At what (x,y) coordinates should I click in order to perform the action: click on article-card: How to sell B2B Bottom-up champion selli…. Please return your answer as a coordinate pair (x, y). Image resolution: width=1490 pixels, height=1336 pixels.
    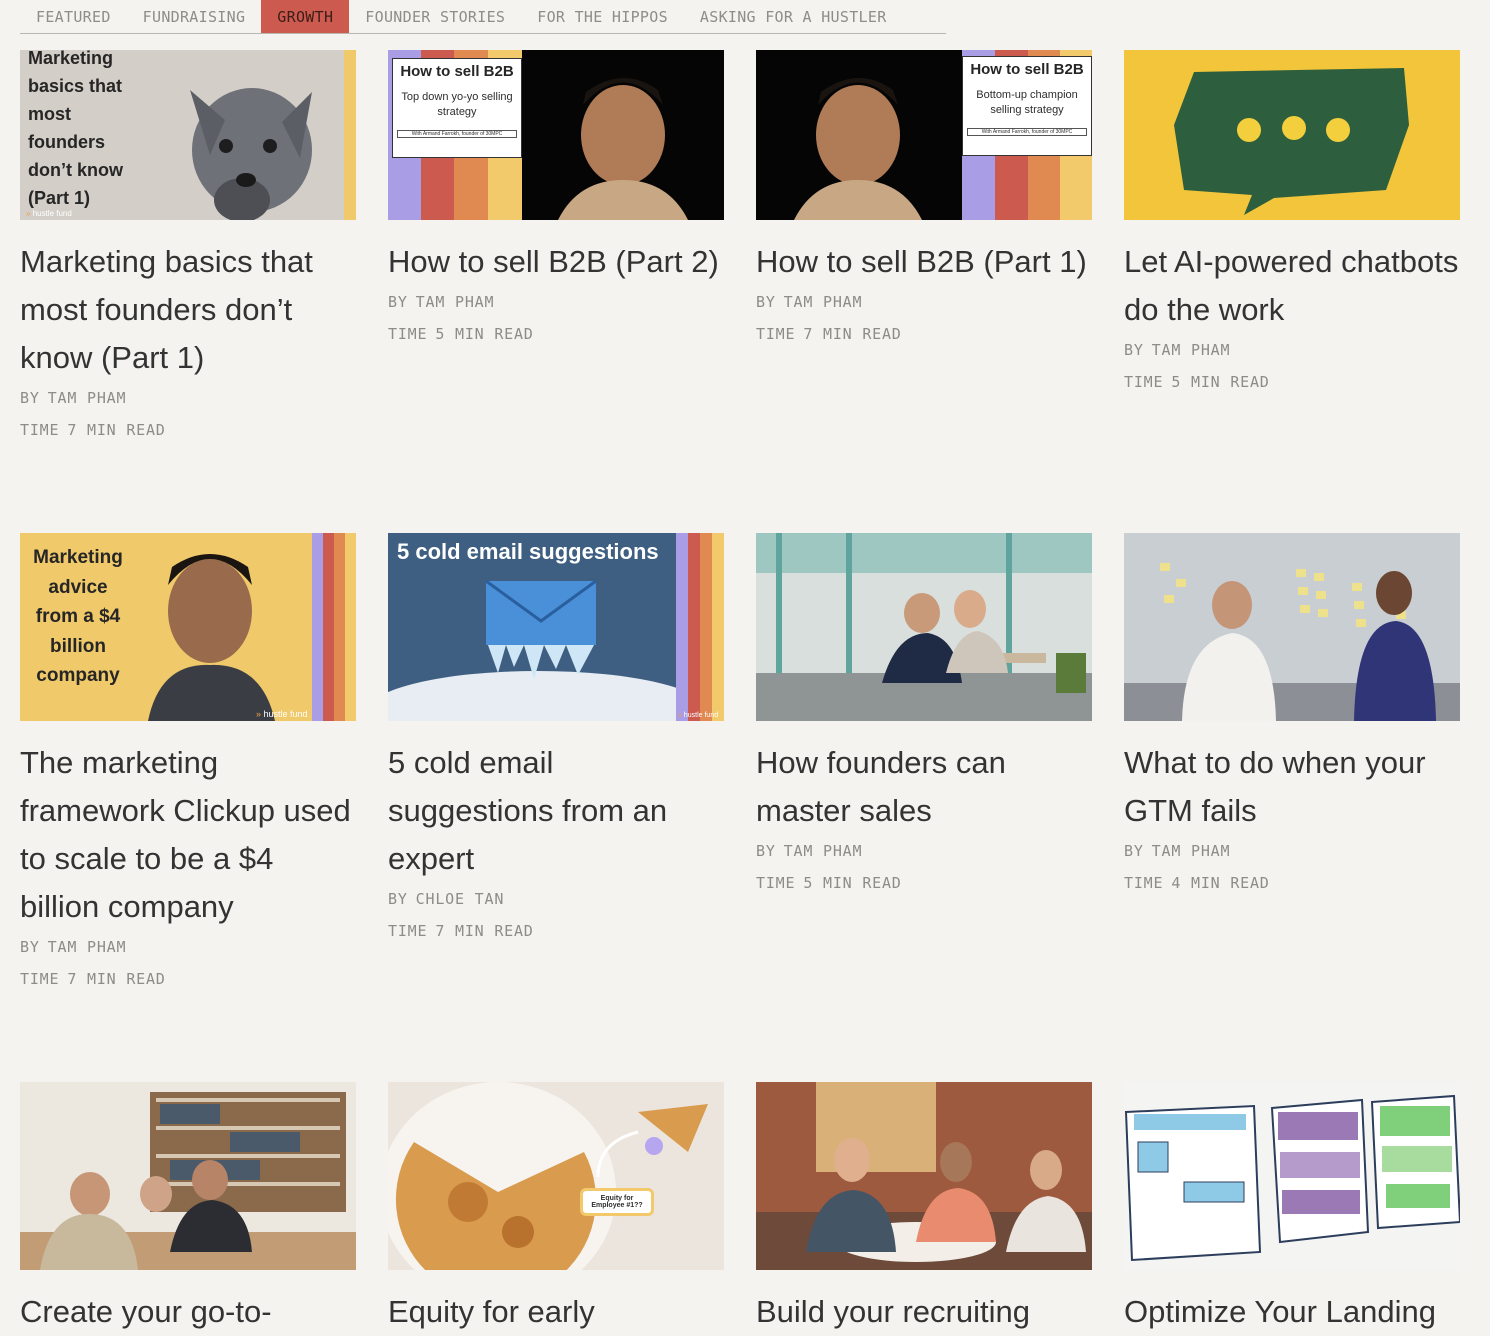
    Looking at the image, I should click on (924, 200).